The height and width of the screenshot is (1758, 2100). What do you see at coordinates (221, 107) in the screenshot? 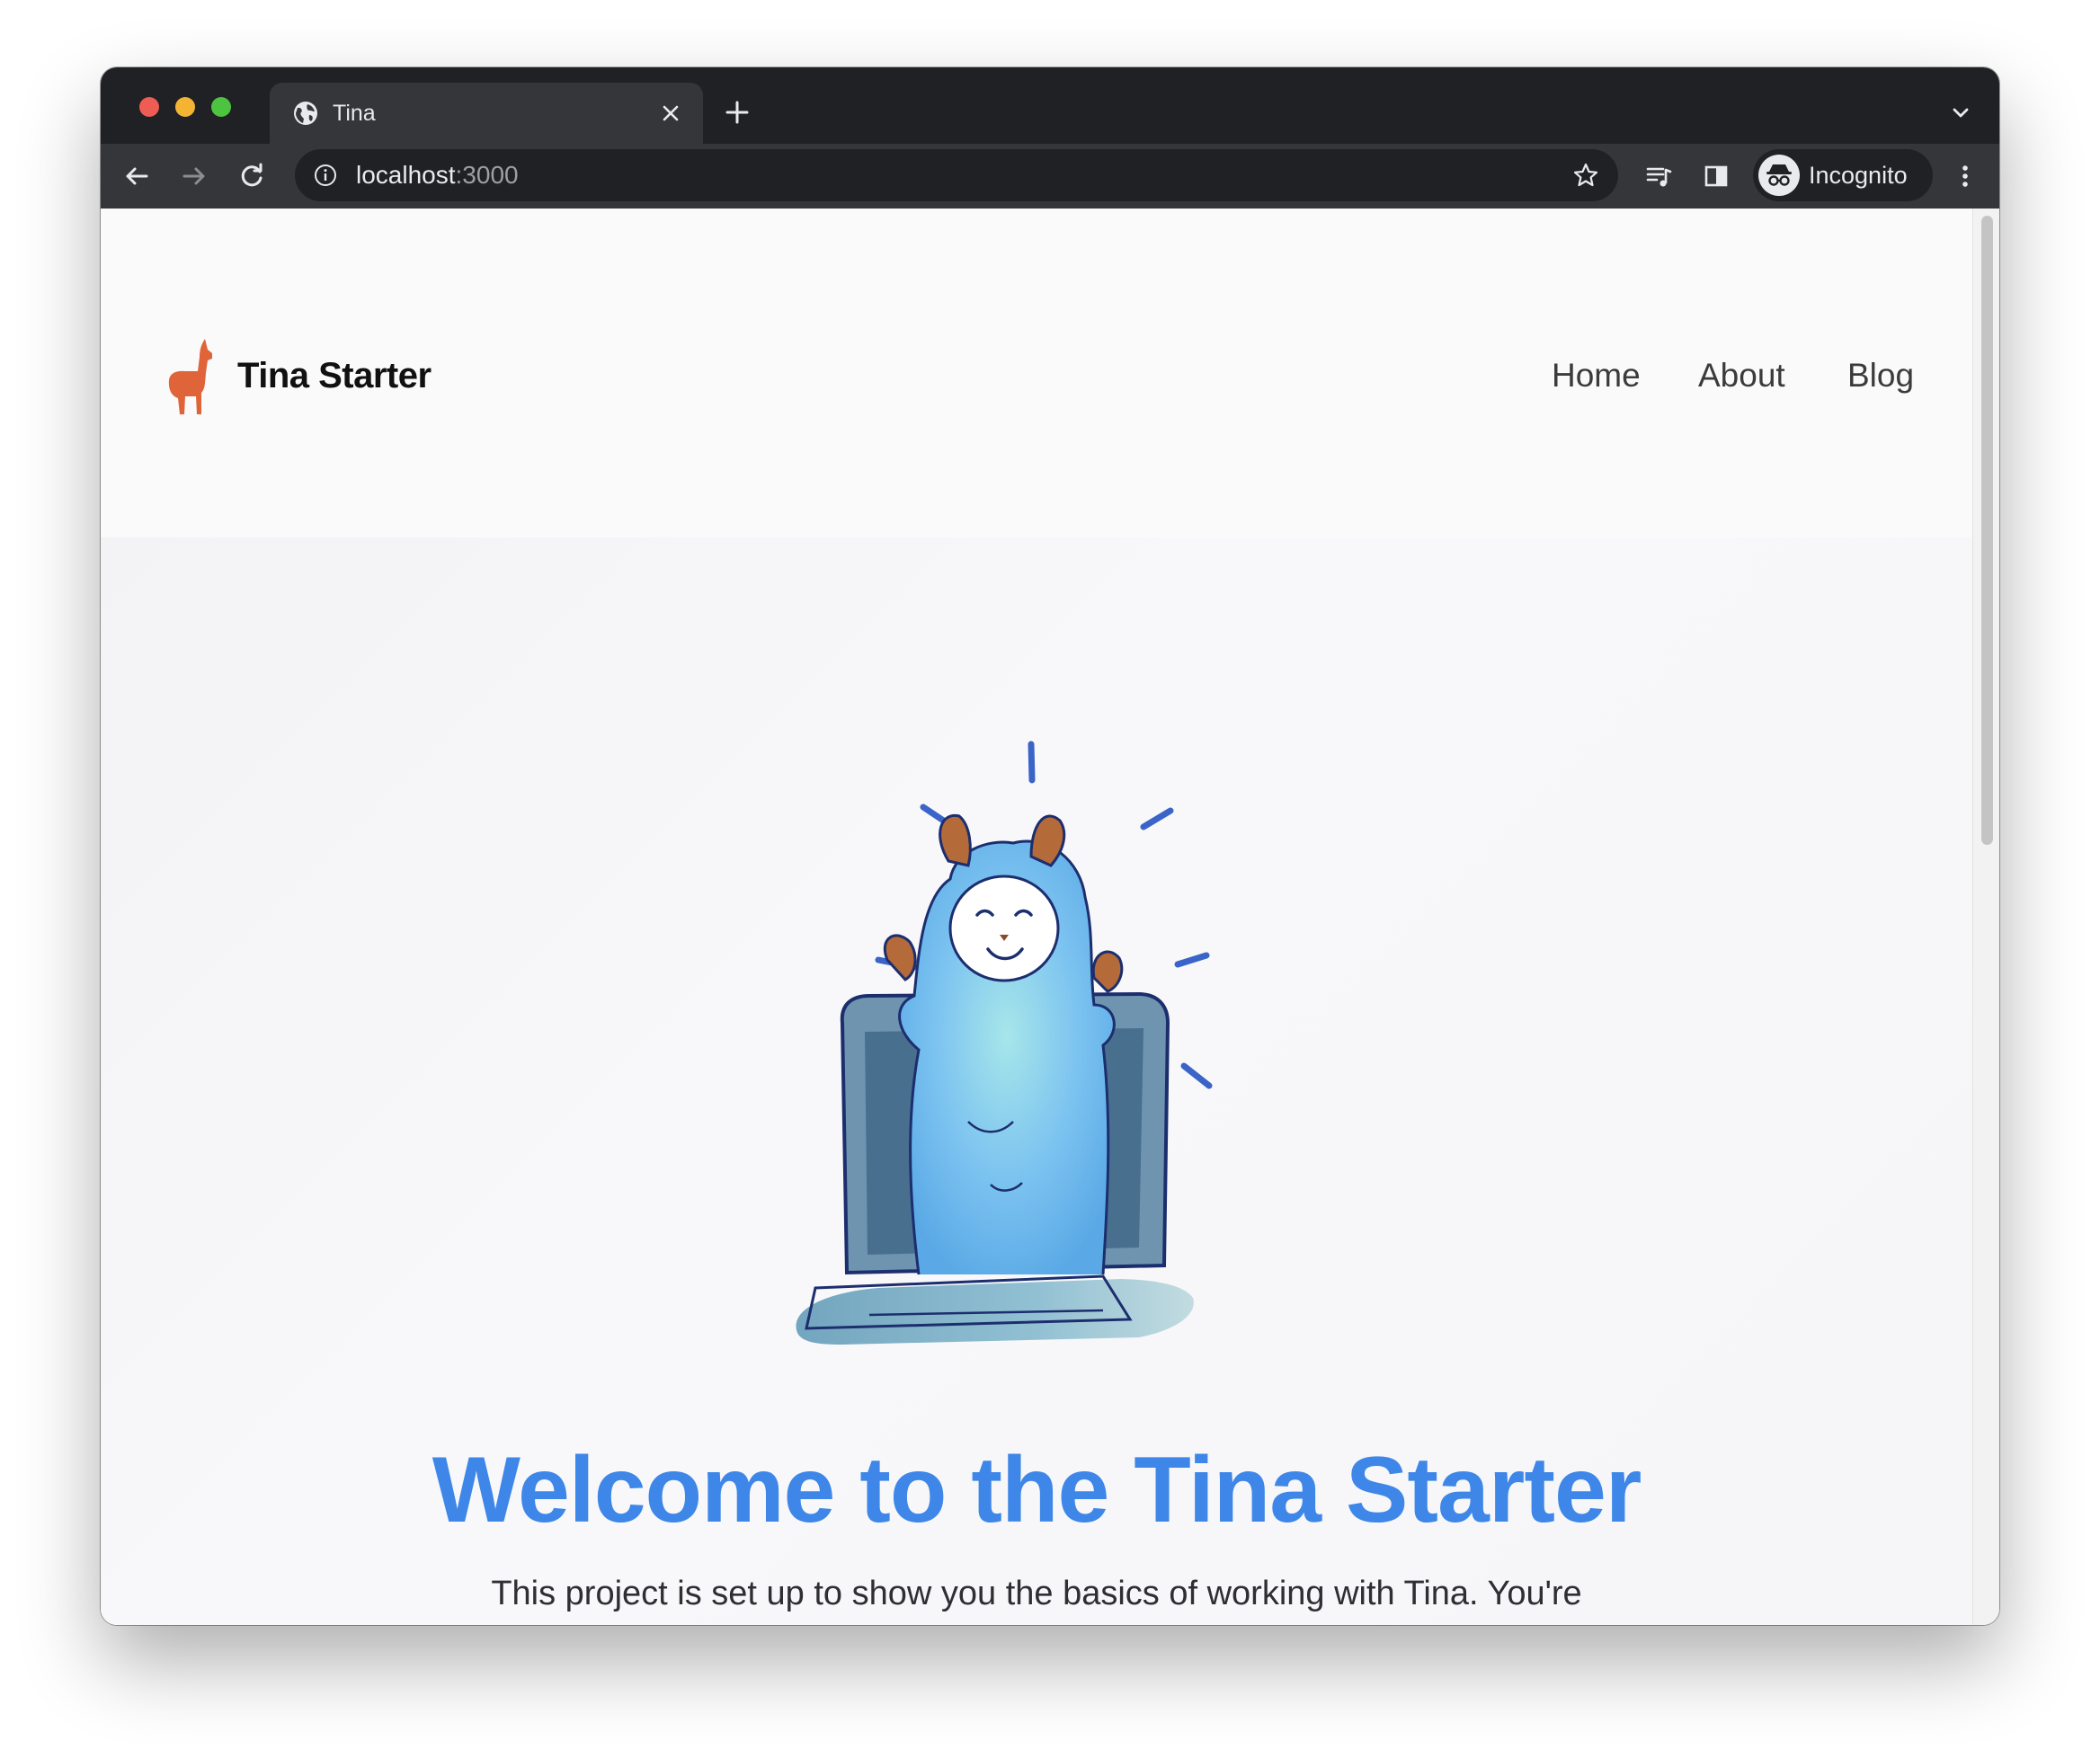
I see `maximize-window-button` at bounding box center [221, 107].